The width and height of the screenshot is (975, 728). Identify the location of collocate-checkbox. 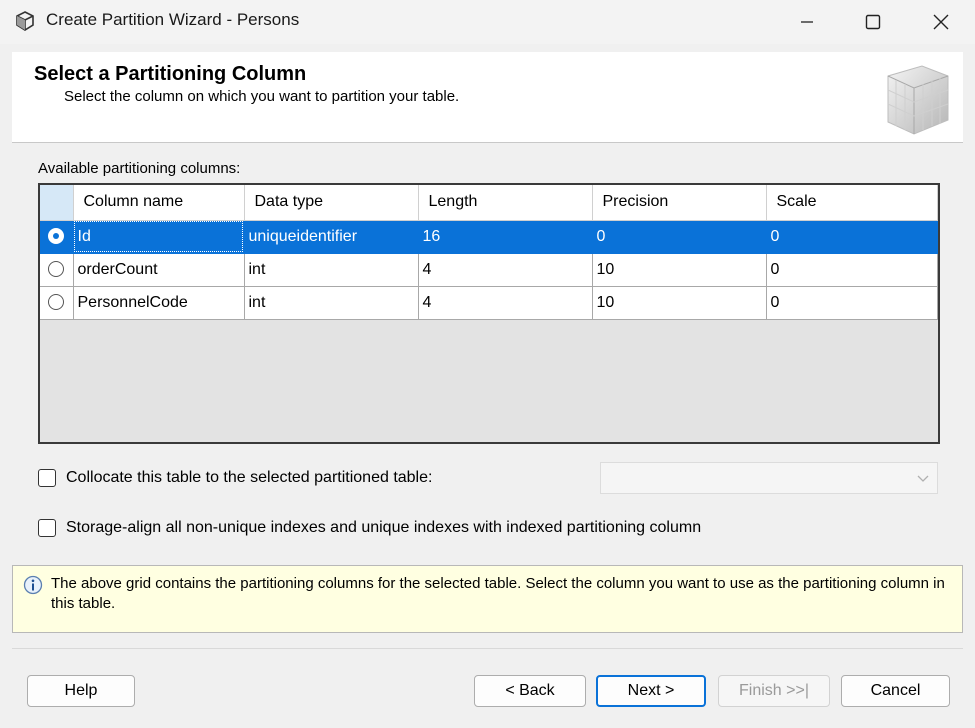
(47, 478).